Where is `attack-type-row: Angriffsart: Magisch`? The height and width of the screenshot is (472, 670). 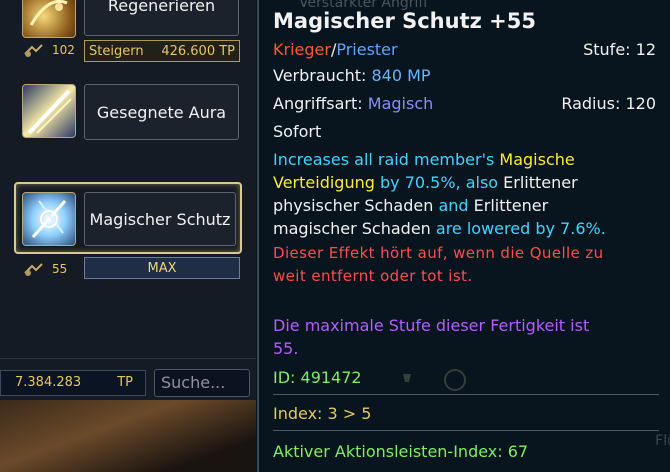 attack-type-row: Angriffsart: Magisch is located at coordinates (353, 103).